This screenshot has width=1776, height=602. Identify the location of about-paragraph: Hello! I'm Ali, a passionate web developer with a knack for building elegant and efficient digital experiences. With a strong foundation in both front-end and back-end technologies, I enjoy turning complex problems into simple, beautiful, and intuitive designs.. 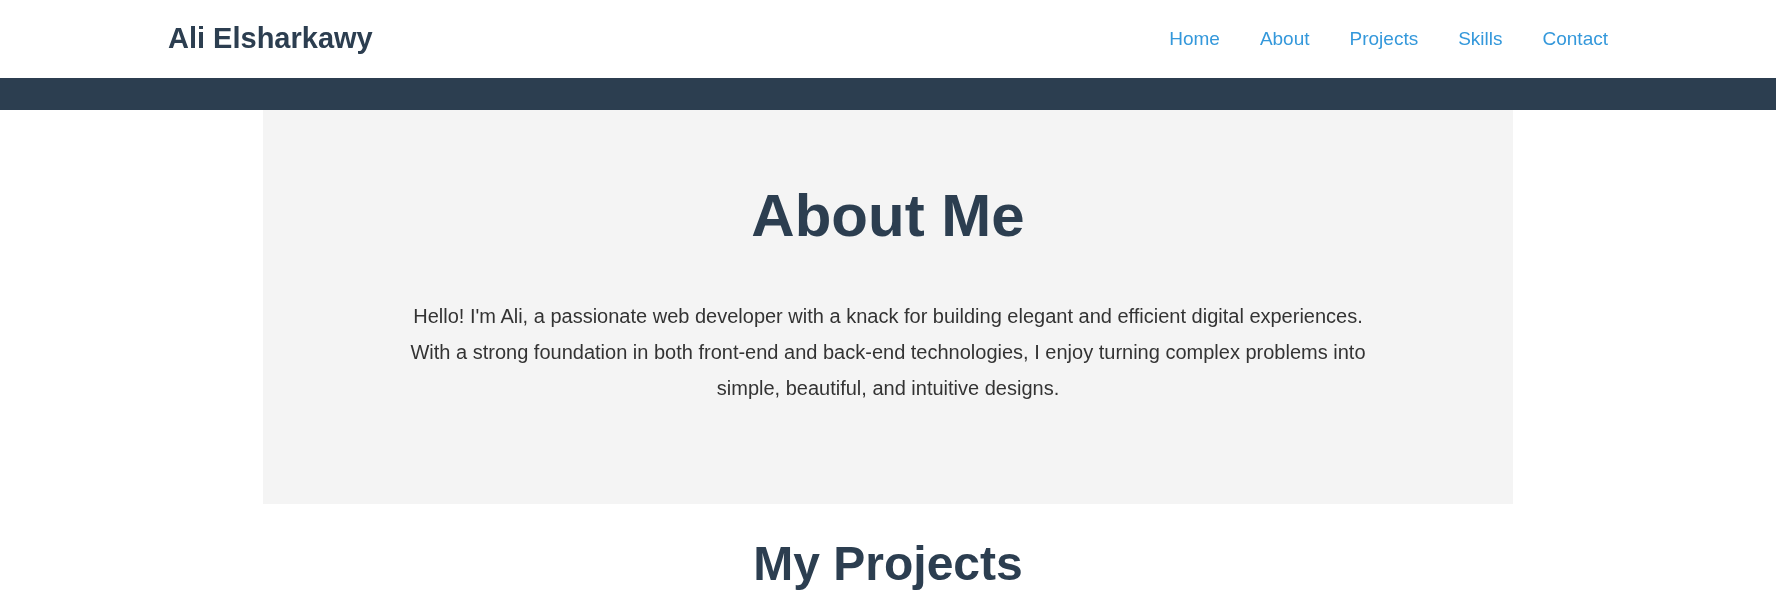
(888, 352).